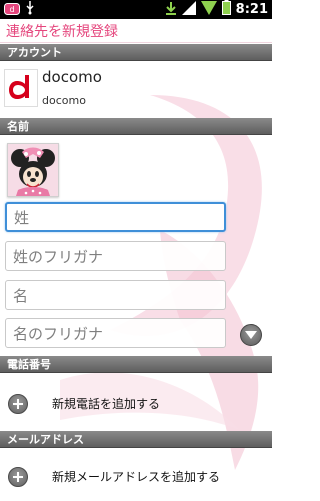 The width and height of the screenshot is (320, 501). I want to click on account-row: docomo docomo, so click(136, 89).